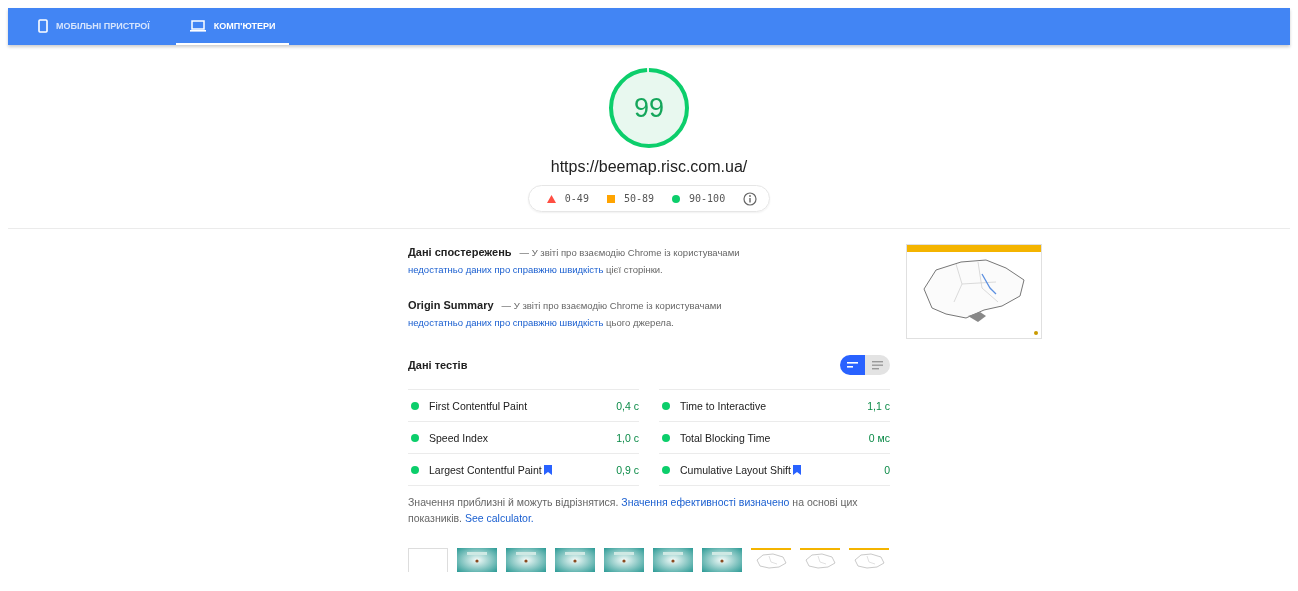 The image size is (1298, 591). Describe the element at coordinates (676, 198) in the screenshot. I see `dot-icon` at that location.